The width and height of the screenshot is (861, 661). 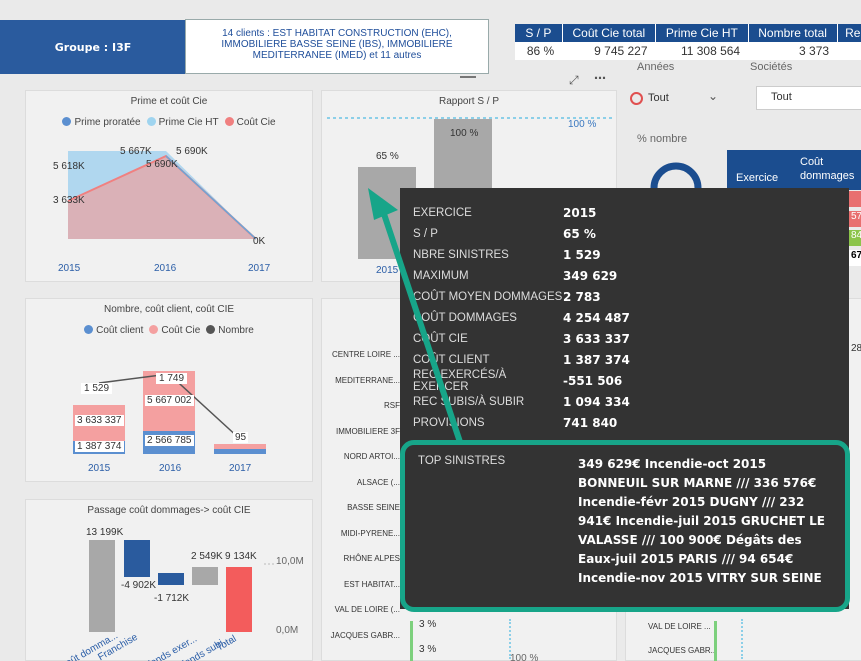 I want to click on data-label: 2 549K, so click(x=207, y=556).